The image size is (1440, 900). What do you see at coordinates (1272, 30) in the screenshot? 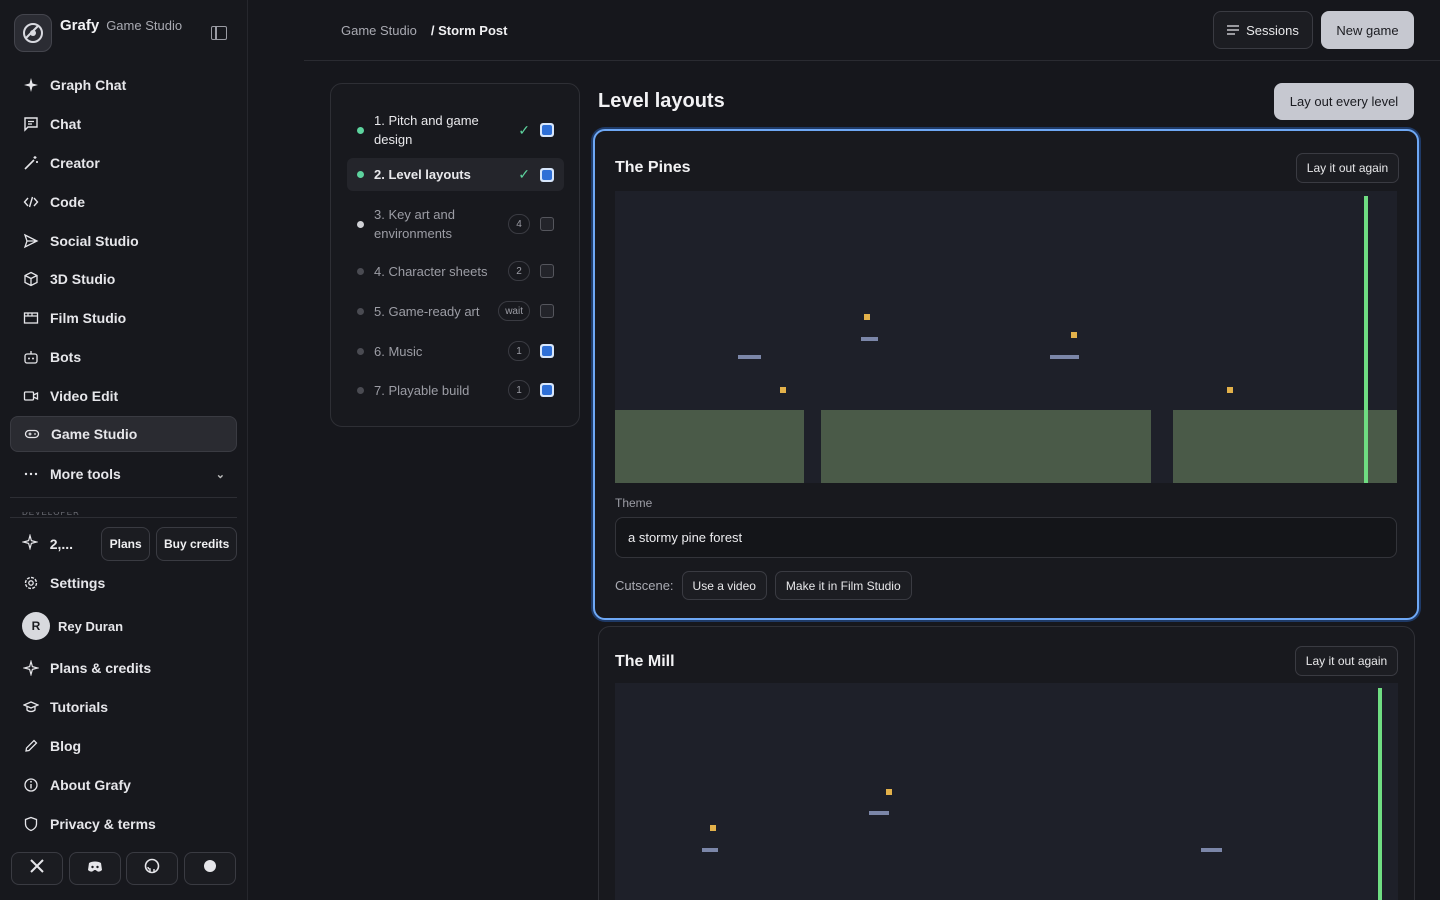
I see `sessions-label: Sessions` at bounding box center [1272, 30].